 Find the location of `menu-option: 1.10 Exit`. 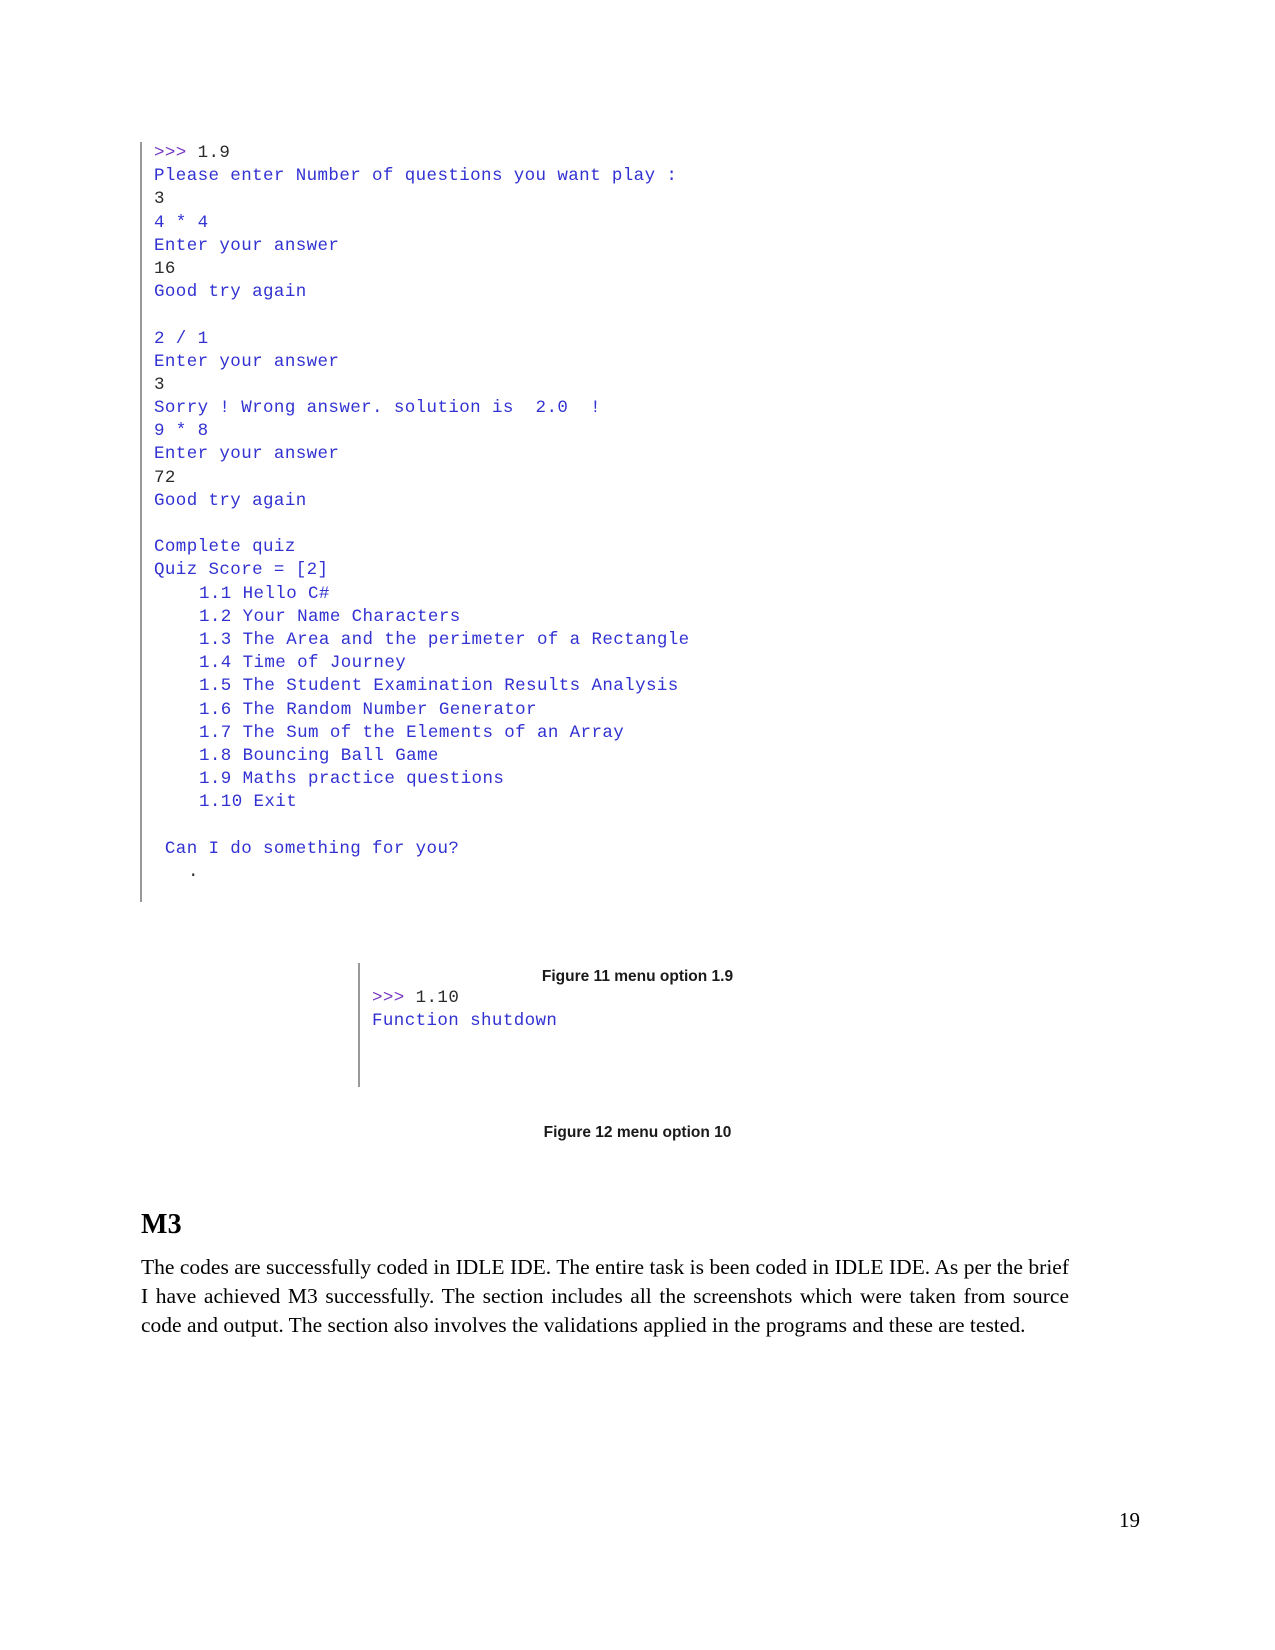

menu-option: 1.10 Exit is located at coordinates (248, 802).